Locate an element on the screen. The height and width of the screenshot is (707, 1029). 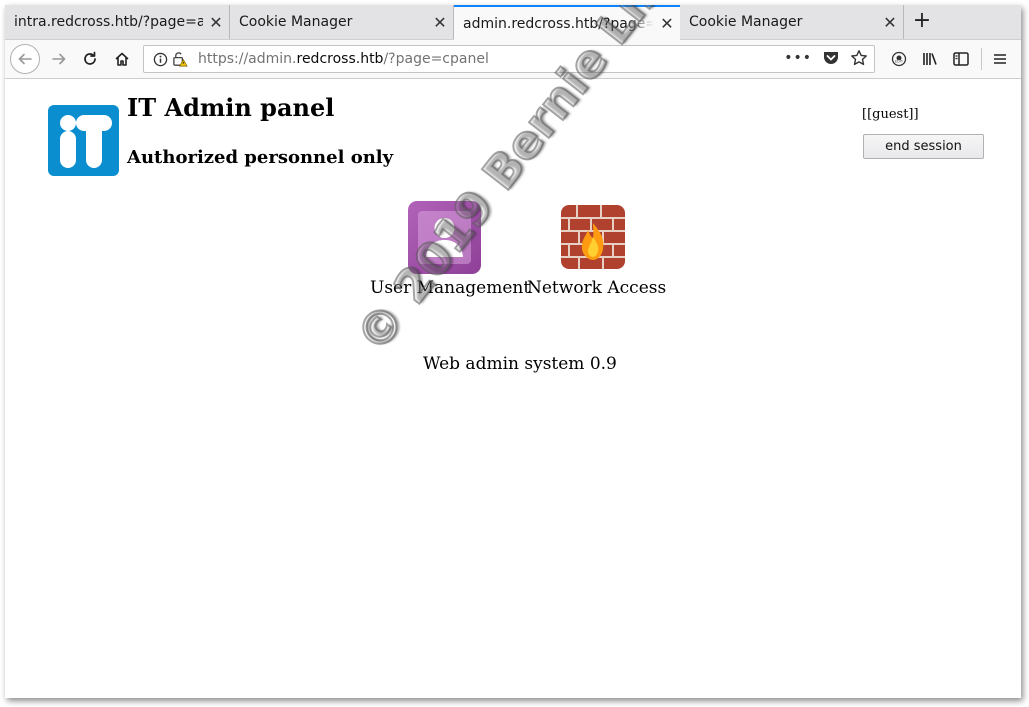
pocket-icon is located at coordinates (831, 58).